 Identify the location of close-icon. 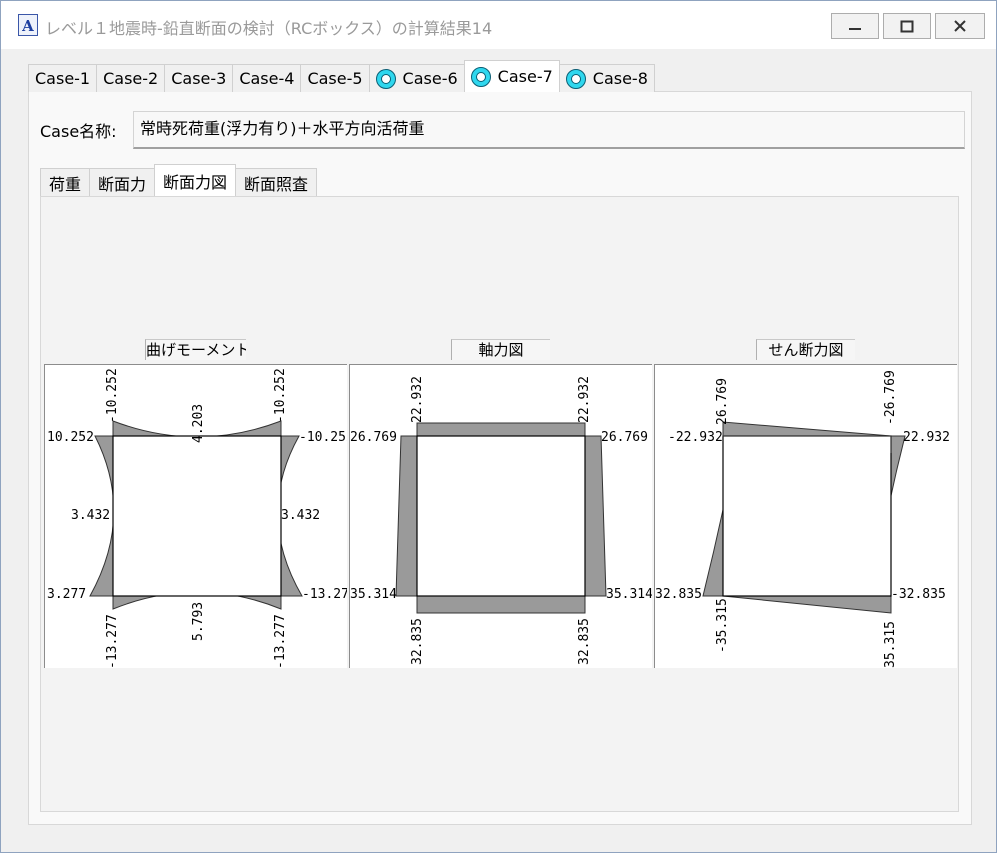
(960, 26).